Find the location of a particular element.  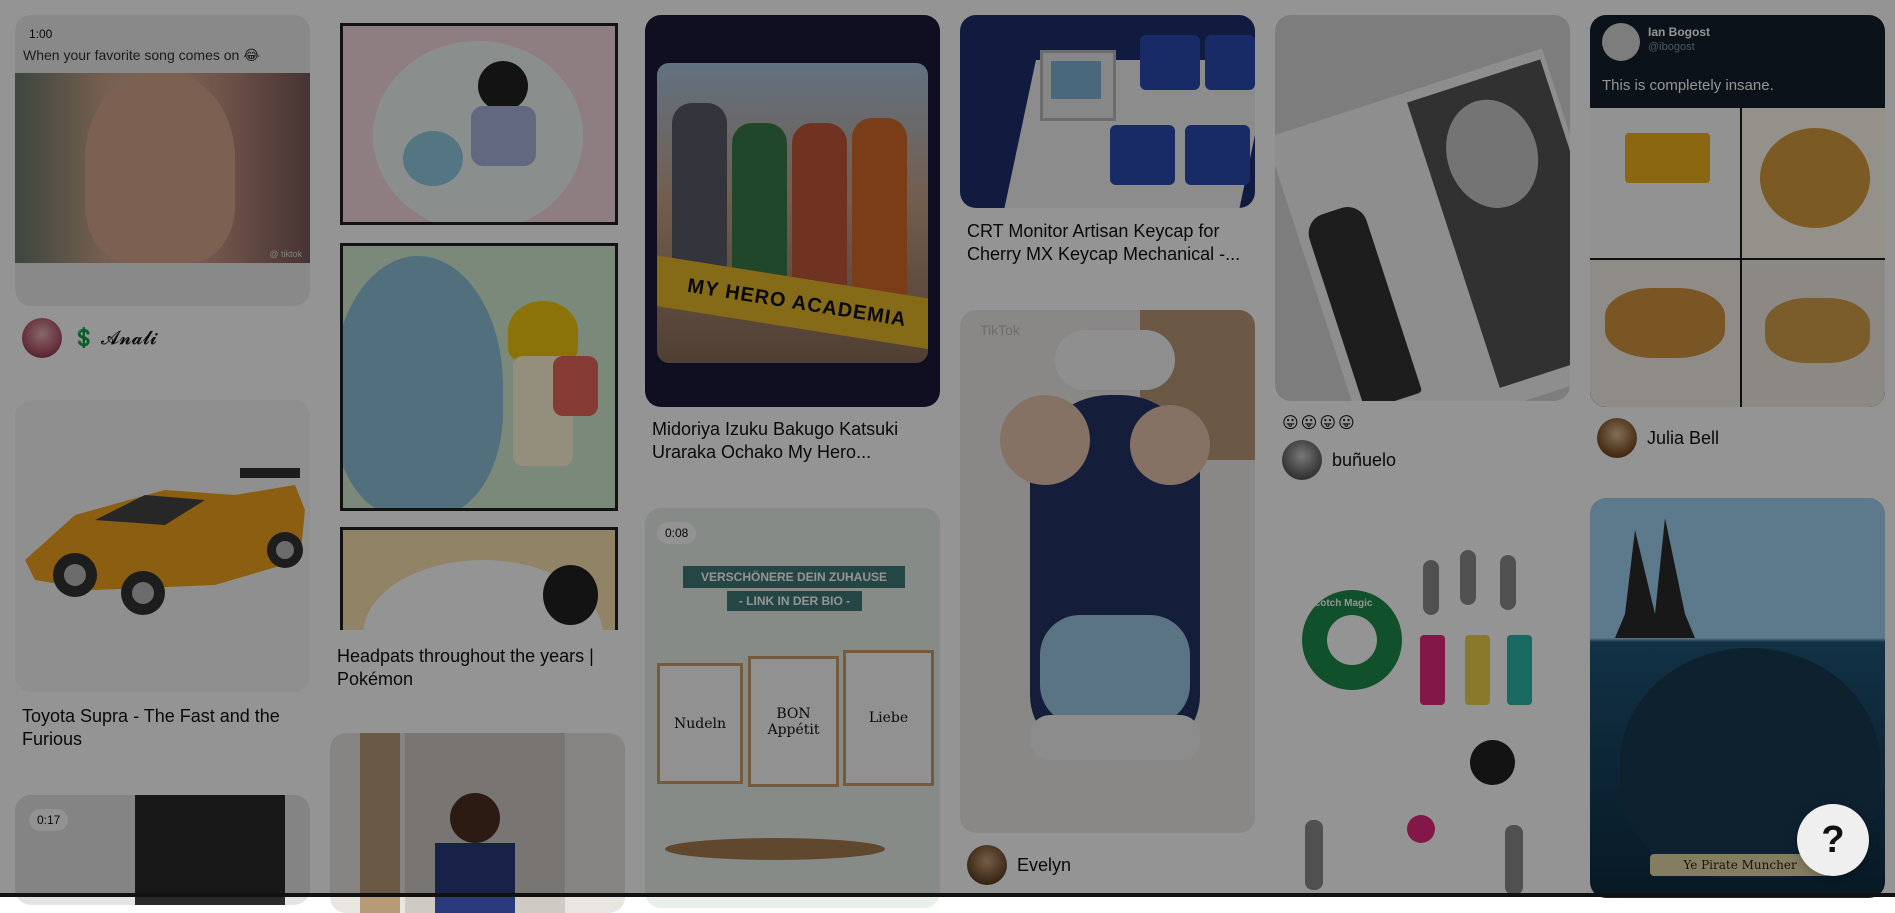

duration-badge: 0:17 is located at coordinates (49, 820).